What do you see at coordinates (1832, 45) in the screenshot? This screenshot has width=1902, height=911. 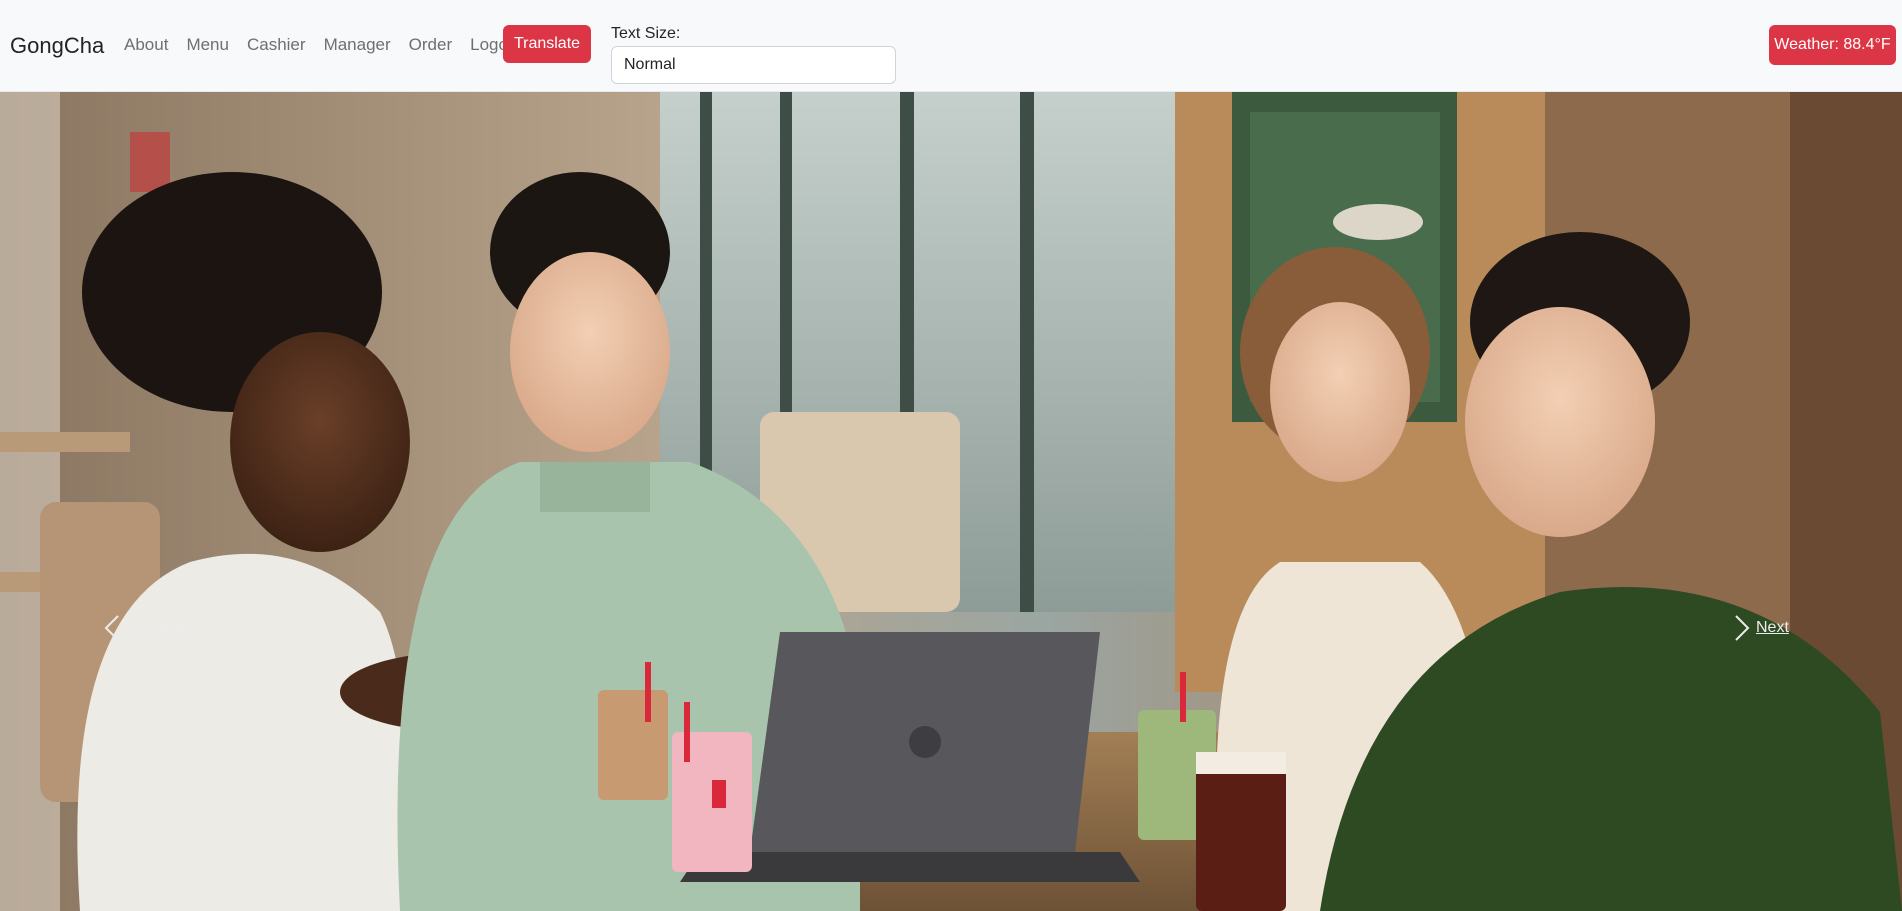 I see `weather-button: Weather: 88.4°F` at bounding box center [1832, 45].